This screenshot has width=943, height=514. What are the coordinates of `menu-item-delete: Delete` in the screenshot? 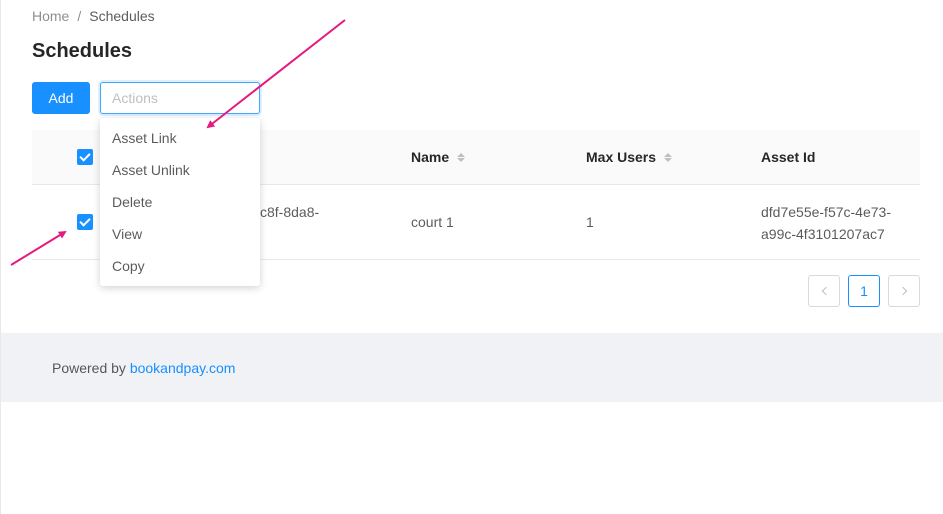 It's located at (180, 202).